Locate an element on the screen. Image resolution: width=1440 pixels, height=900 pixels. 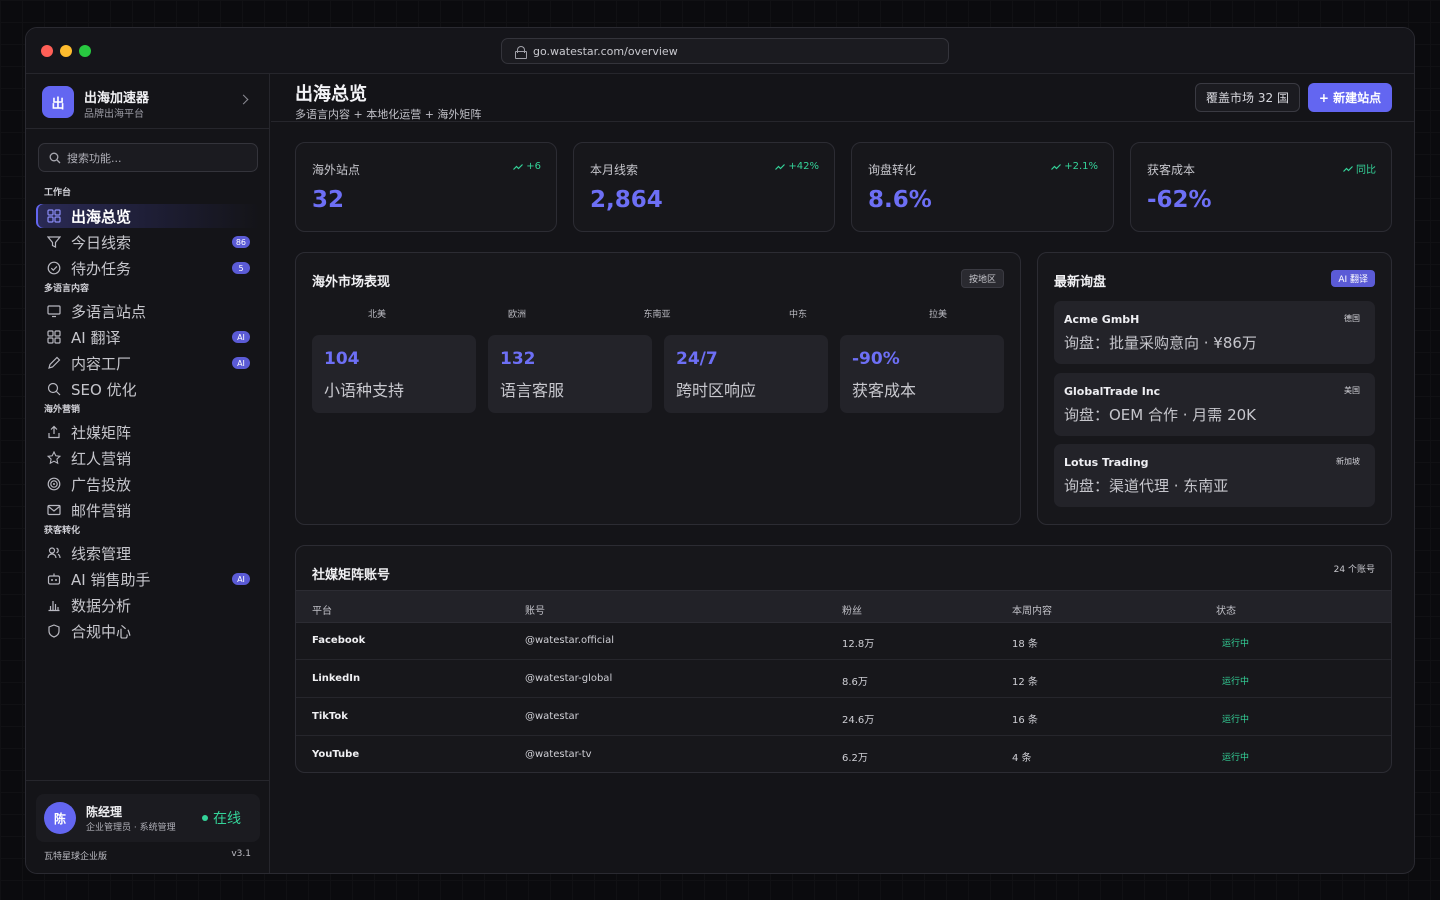
metric-label: 获客成本 is located at coordinates (884, 390).